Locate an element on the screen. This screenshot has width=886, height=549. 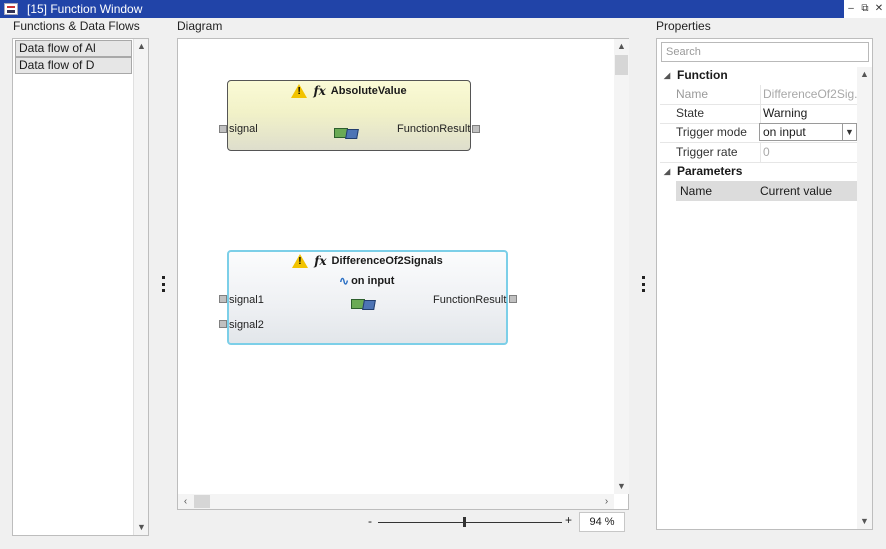
zoom-in-button: + is located at coordinates (568, 520).